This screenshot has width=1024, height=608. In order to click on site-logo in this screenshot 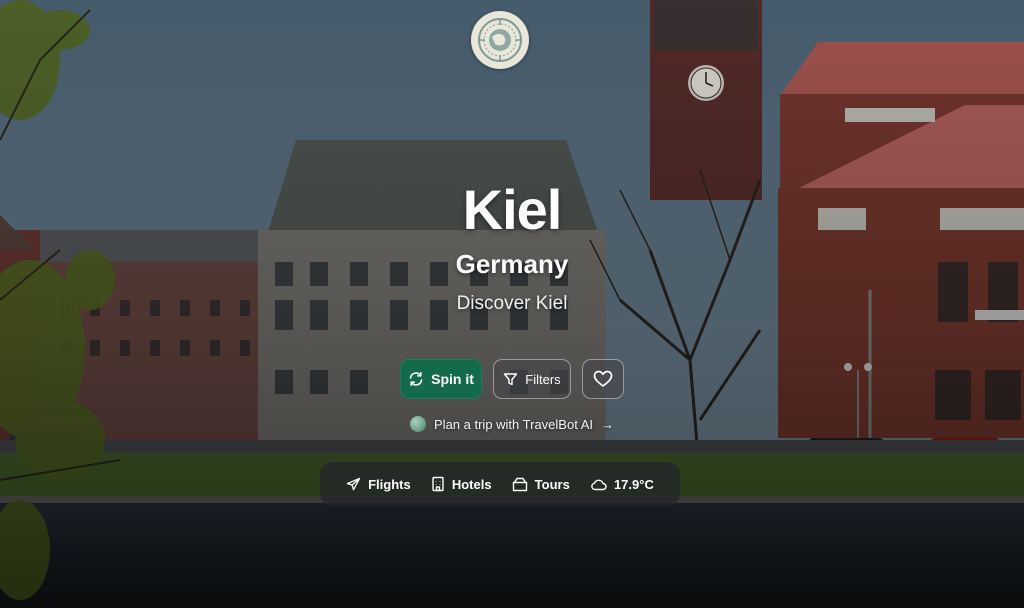, I will do `click(500, 40)`.